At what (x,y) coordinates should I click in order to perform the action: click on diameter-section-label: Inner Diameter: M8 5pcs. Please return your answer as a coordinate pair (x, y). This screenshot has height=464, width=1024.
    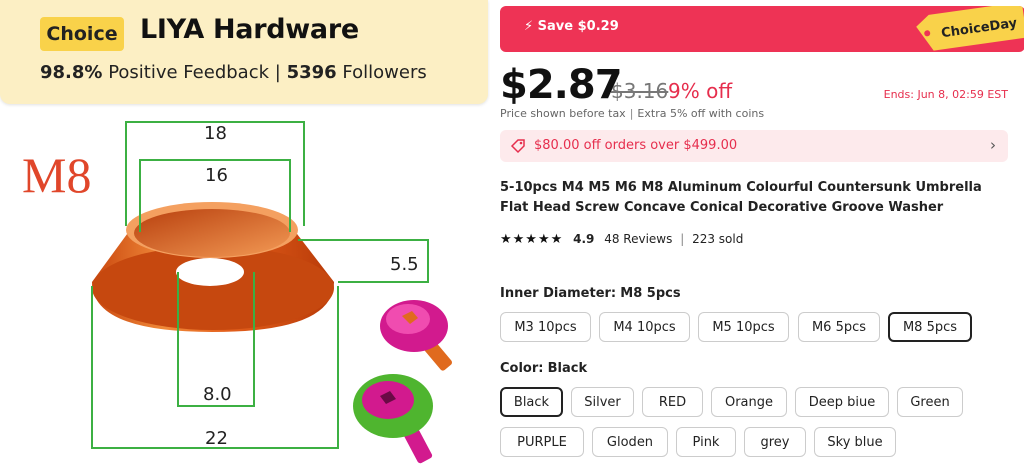
    Looking at the image, I should click on (590, 293).